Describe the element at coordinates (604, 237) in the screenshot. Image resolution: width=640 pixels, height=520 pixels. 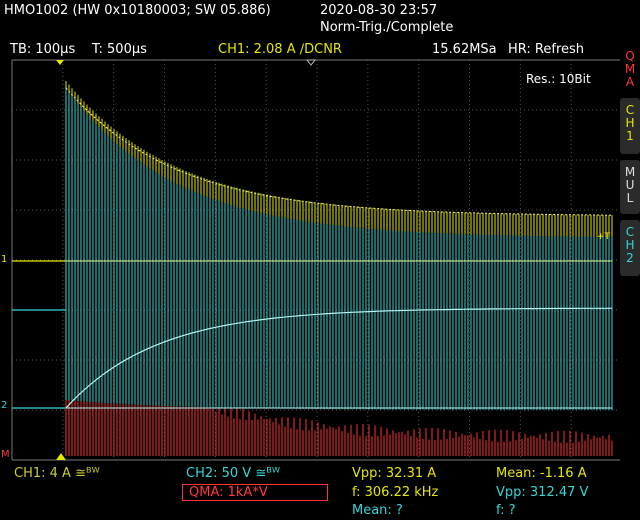
I see `trigger-level-marker: +T` at that location.